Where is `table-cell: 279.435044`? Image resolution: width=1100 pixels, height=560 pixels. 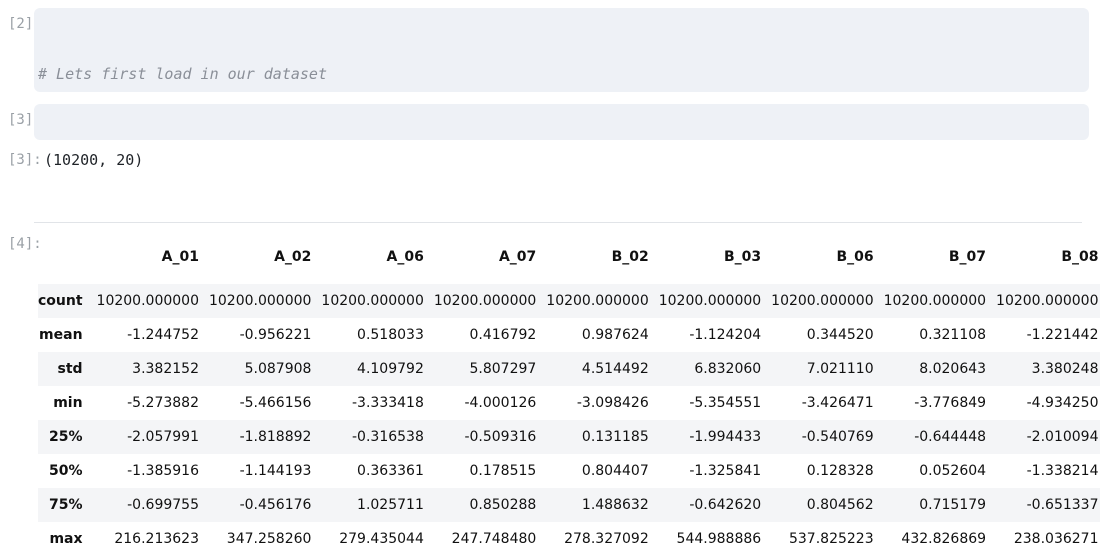 table-cell: 279.435044 is located at coordinates (381, 539).